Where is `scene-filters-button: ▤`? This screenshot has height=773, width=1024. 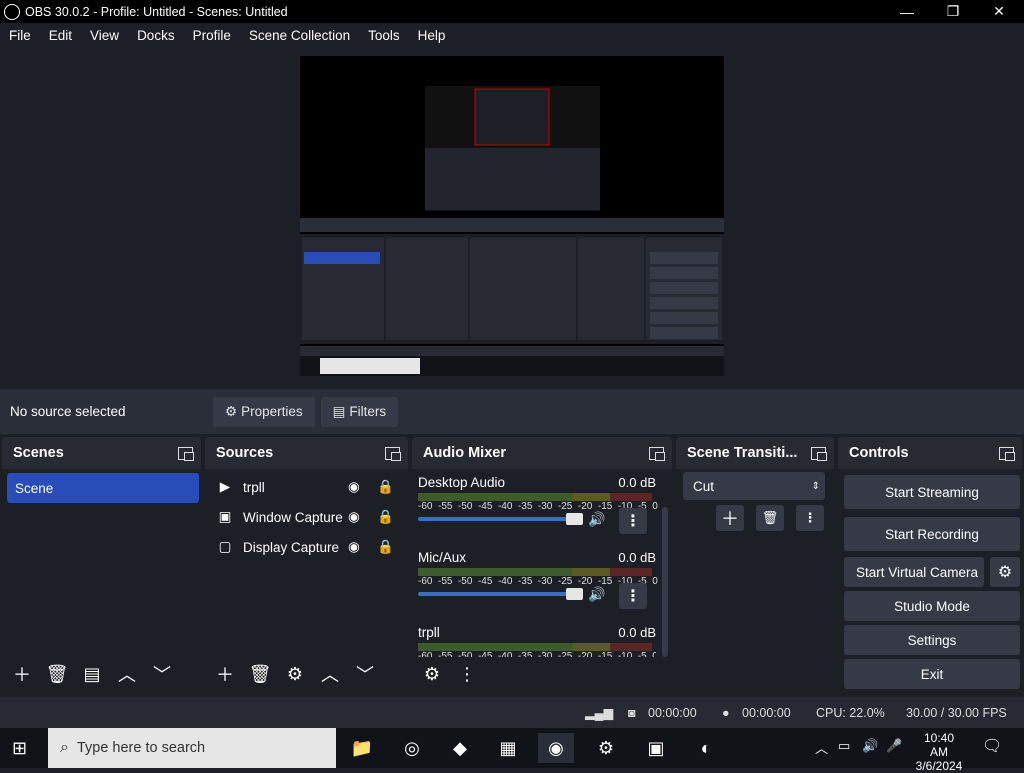 scene-filters-button: ▤ is located at coordinates (92, 674).